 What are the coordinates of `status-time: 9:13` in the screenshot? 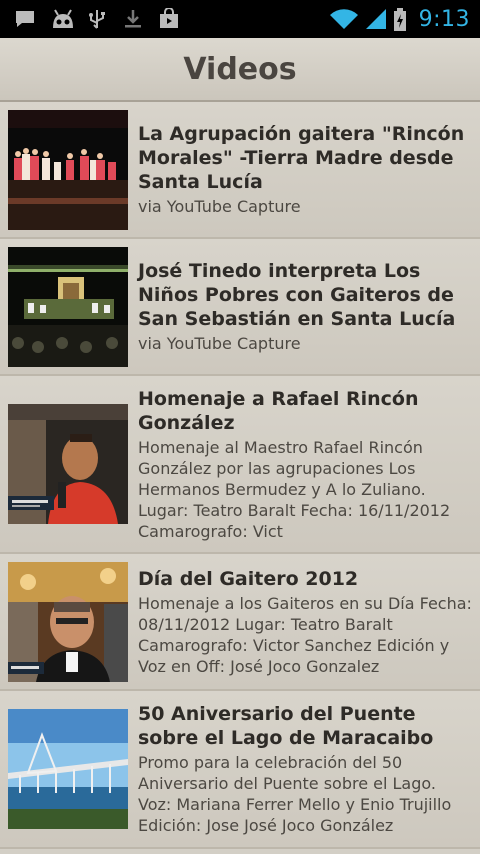 It's located at (444, 19).